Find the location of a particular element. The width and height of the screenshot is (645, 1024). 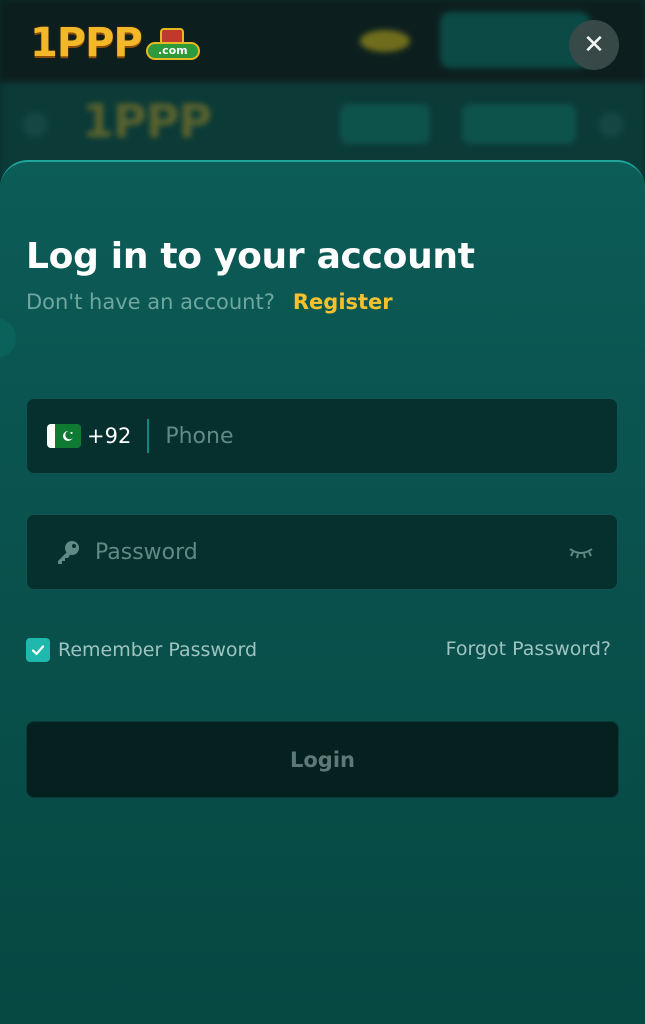

remember-label: Remember Password is located at coordinates (158, 650).